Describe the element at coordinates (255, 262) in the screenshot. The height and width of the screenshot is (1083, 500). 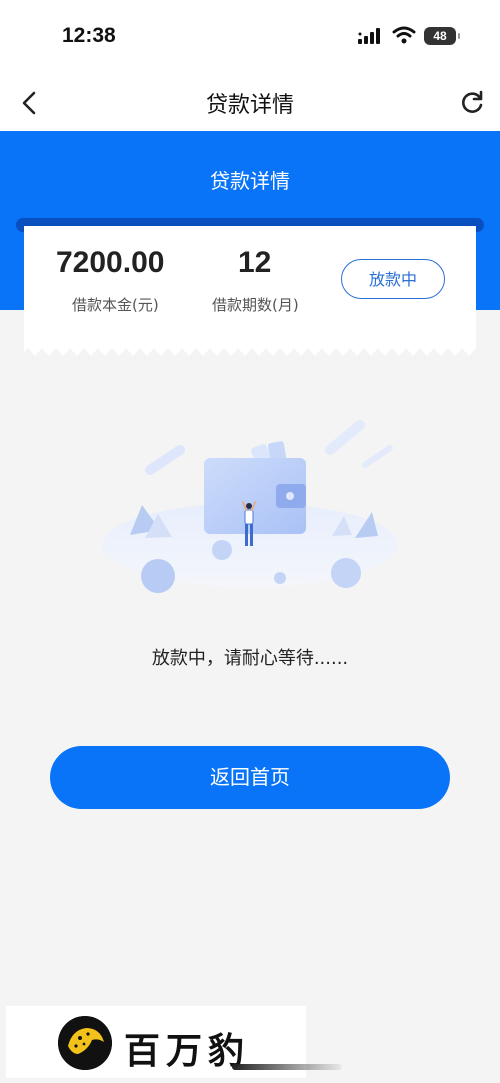
I see `loan-term: 12` at that location.